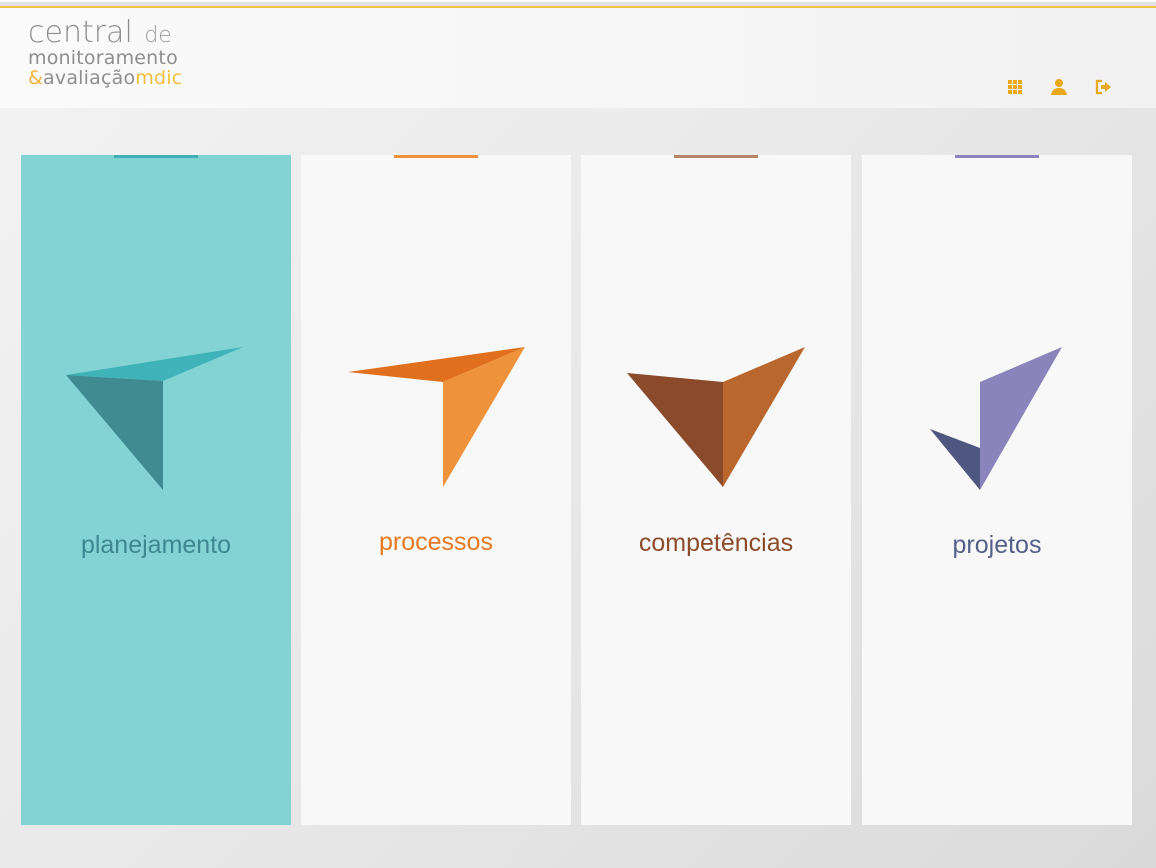 The width and height of the screenshot is (1156, 868). I want to click on competencias-arrow-icon, so click(716, 417).